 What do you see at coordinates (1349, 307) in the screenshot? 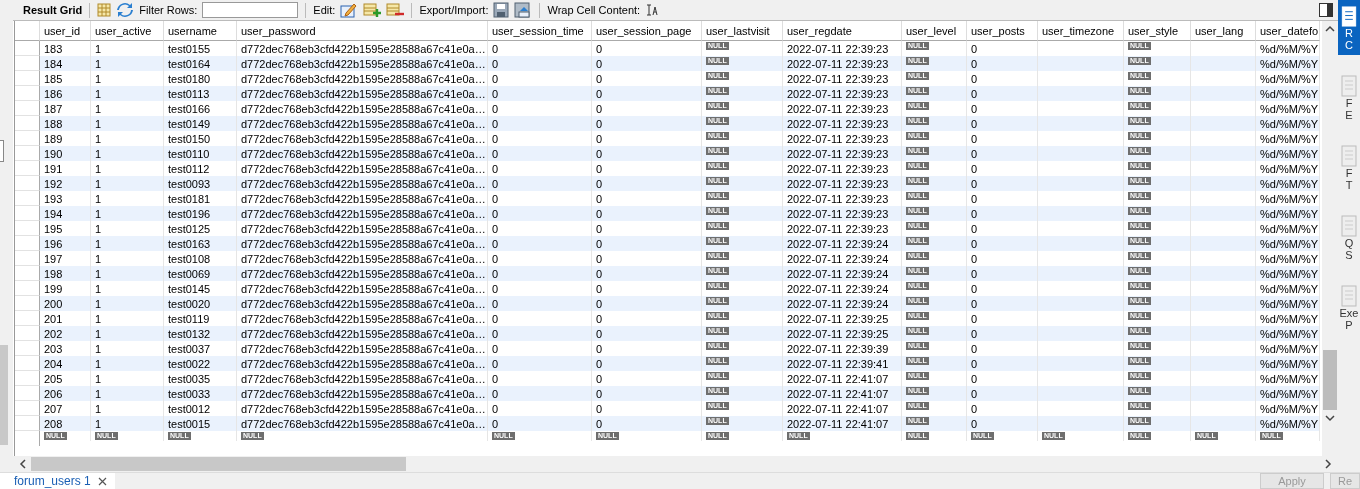
I see `side-panel-item: Exe P` at bounding box center [1349, 307].